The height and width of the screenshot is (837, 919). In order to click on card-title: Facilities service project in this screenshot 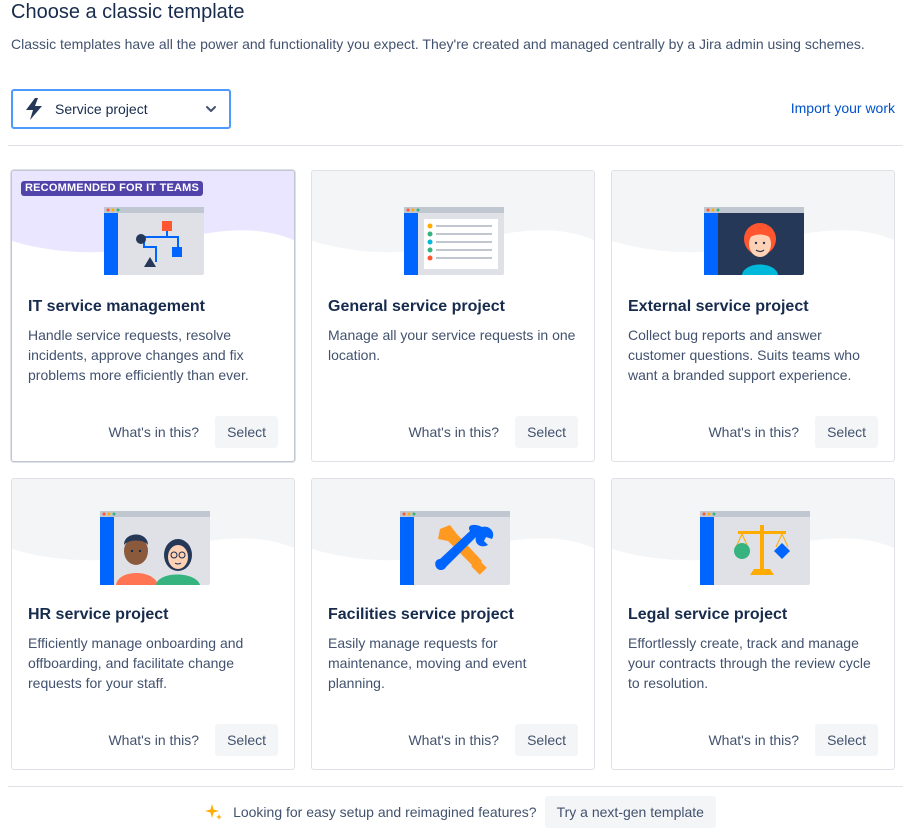, I will do `click(421, 614)`.